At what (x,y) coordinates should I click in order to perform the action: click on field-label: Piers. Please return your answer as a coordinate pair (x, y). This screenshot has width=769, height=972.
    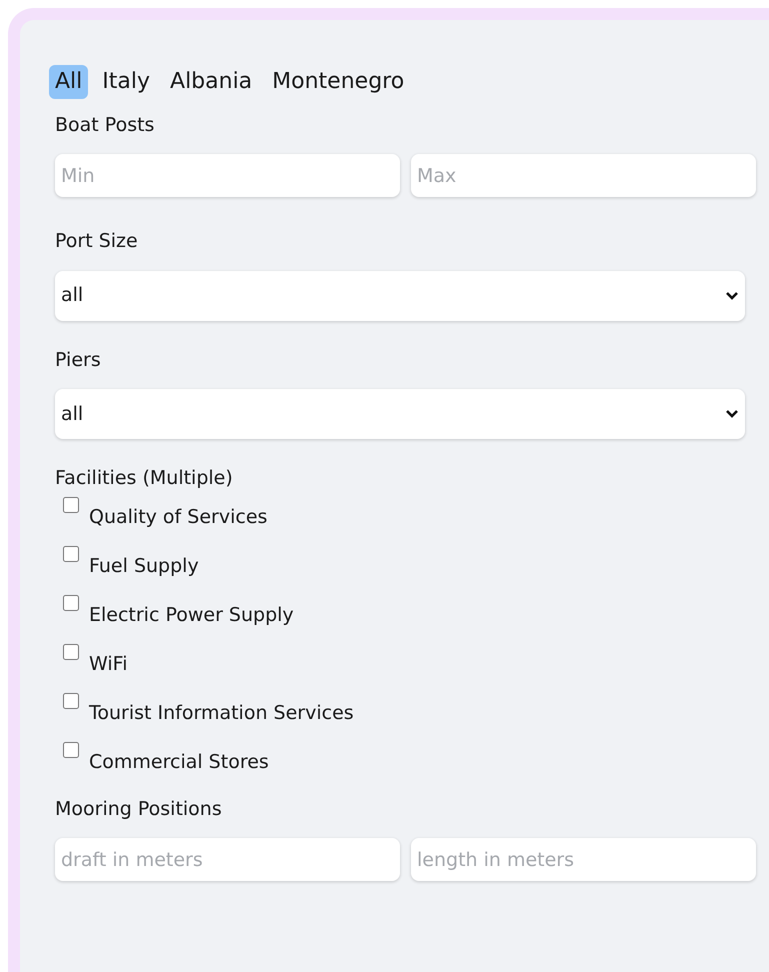
    Looking at the image, I should click on (78, 360).